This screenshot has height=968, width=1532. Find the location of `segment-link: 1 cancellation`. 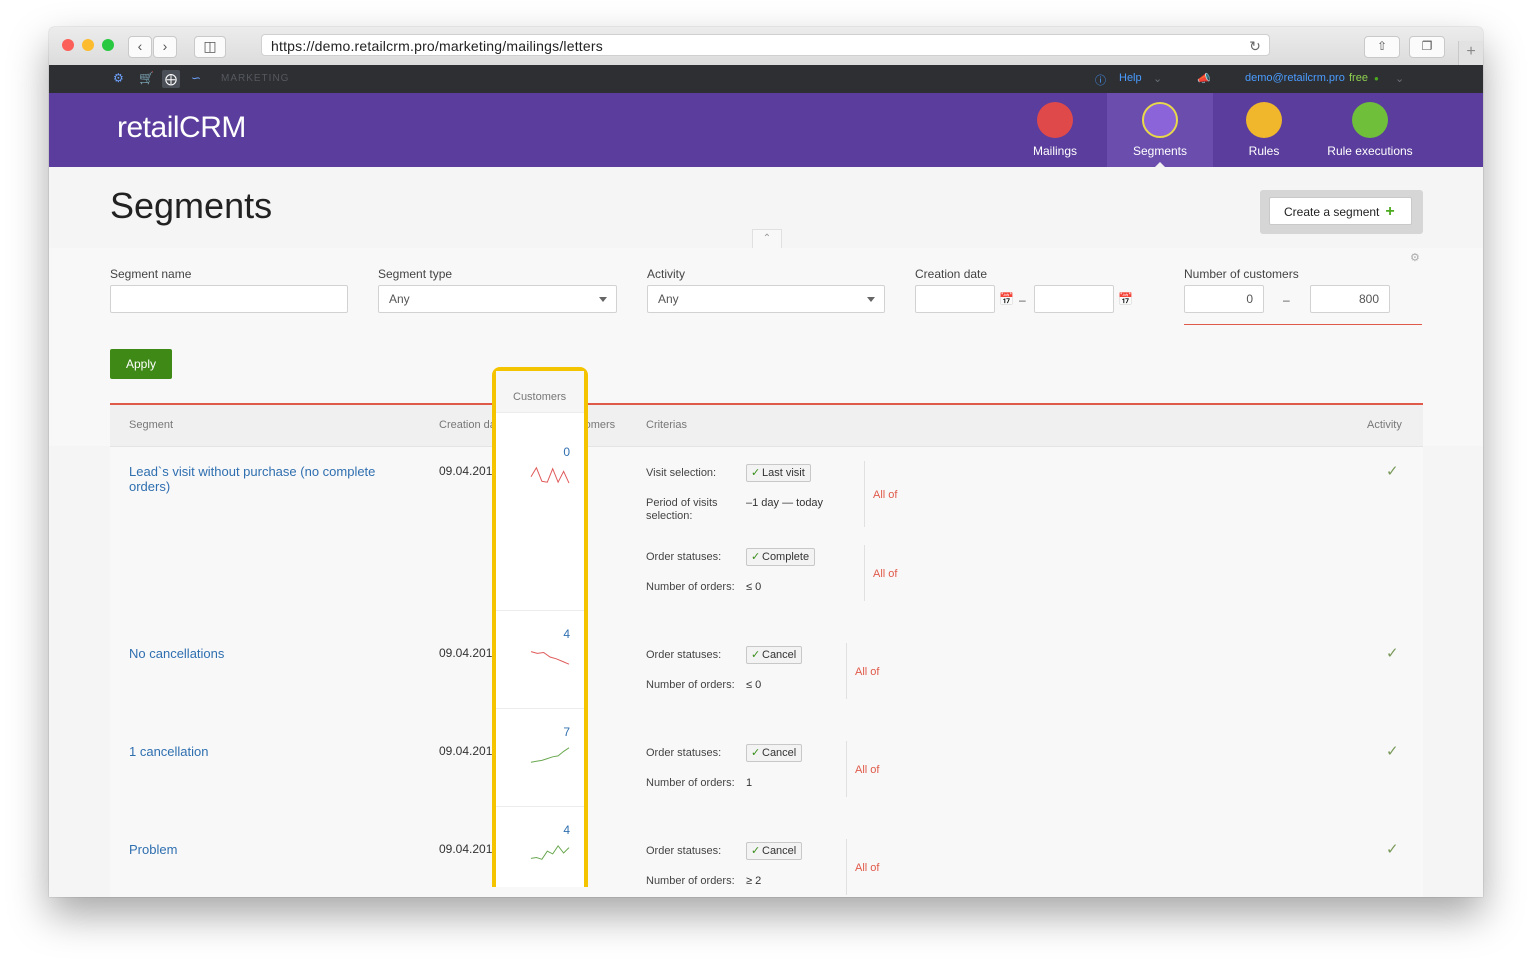

segment-link: 1 cancellation is located at coordinates (264, 751).